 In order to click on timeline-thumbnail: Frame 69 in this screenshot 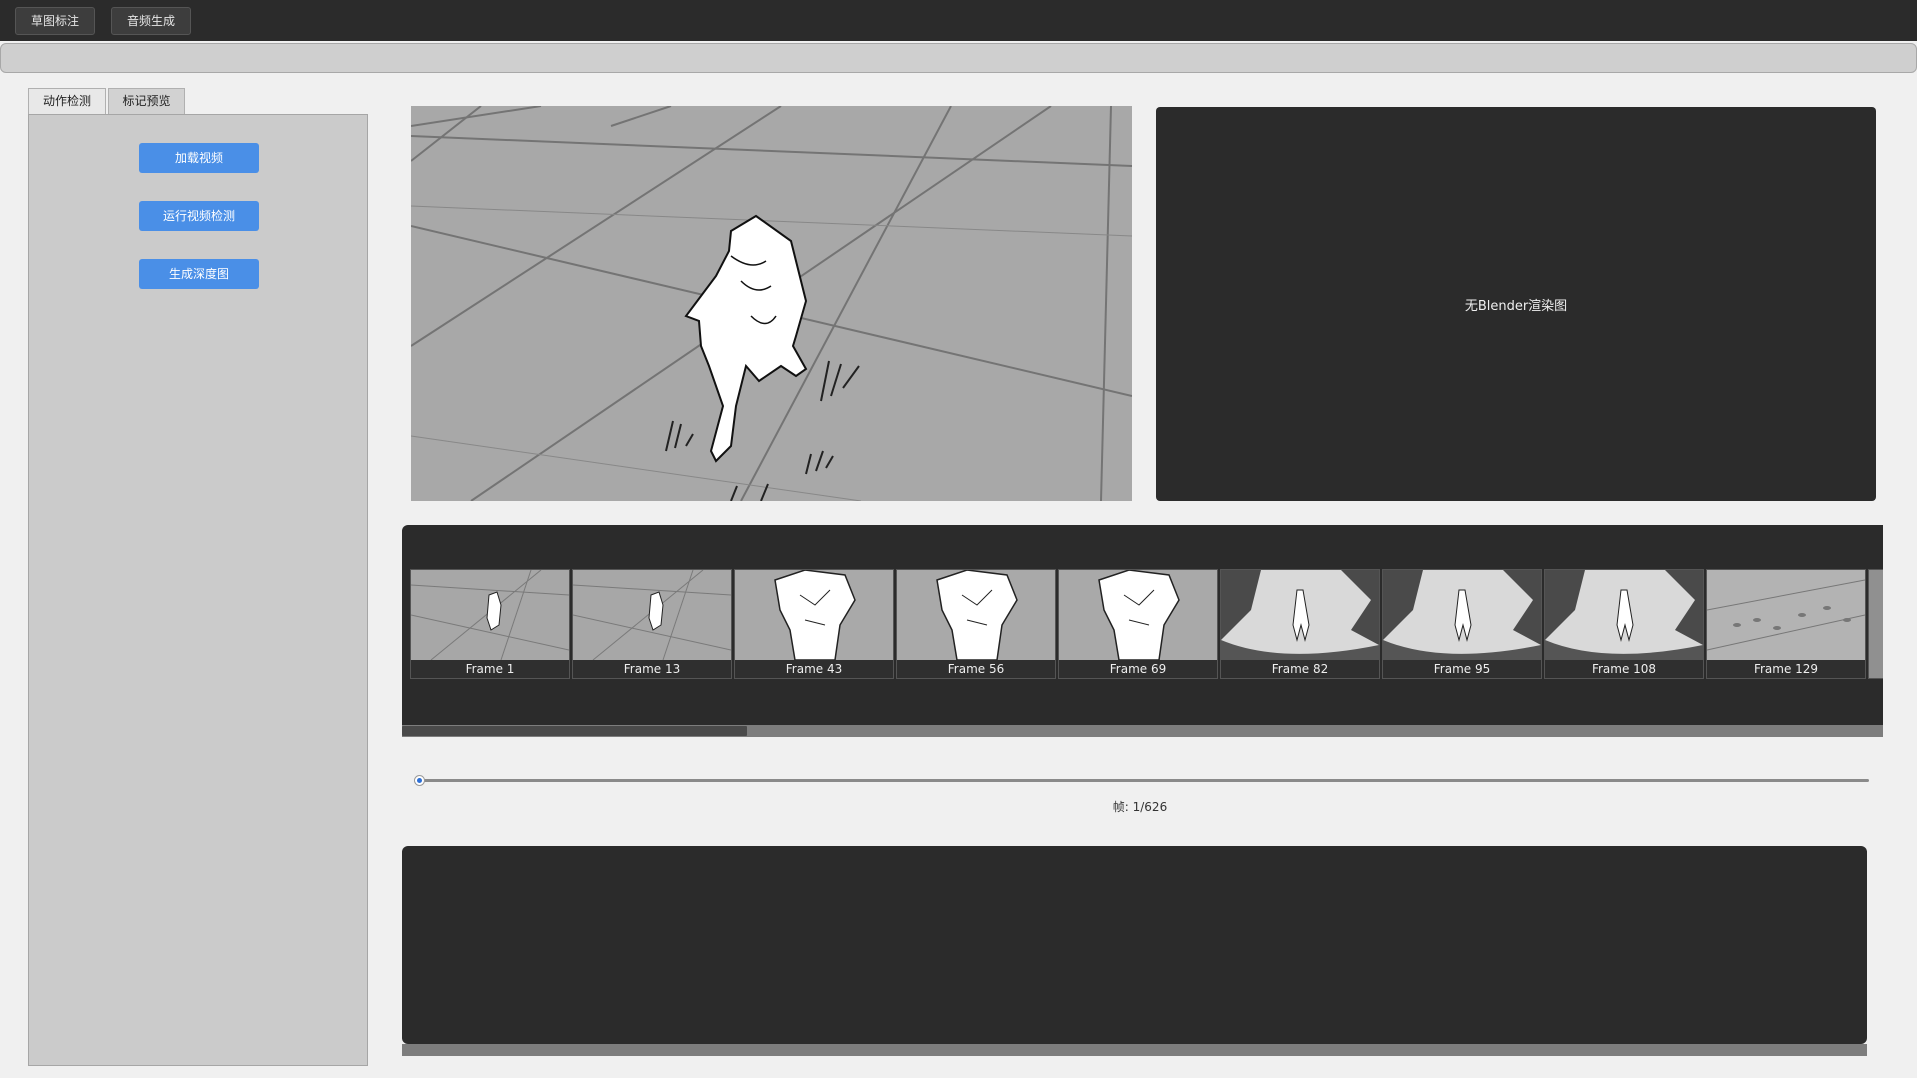, I will do `click(1138, 624)`.